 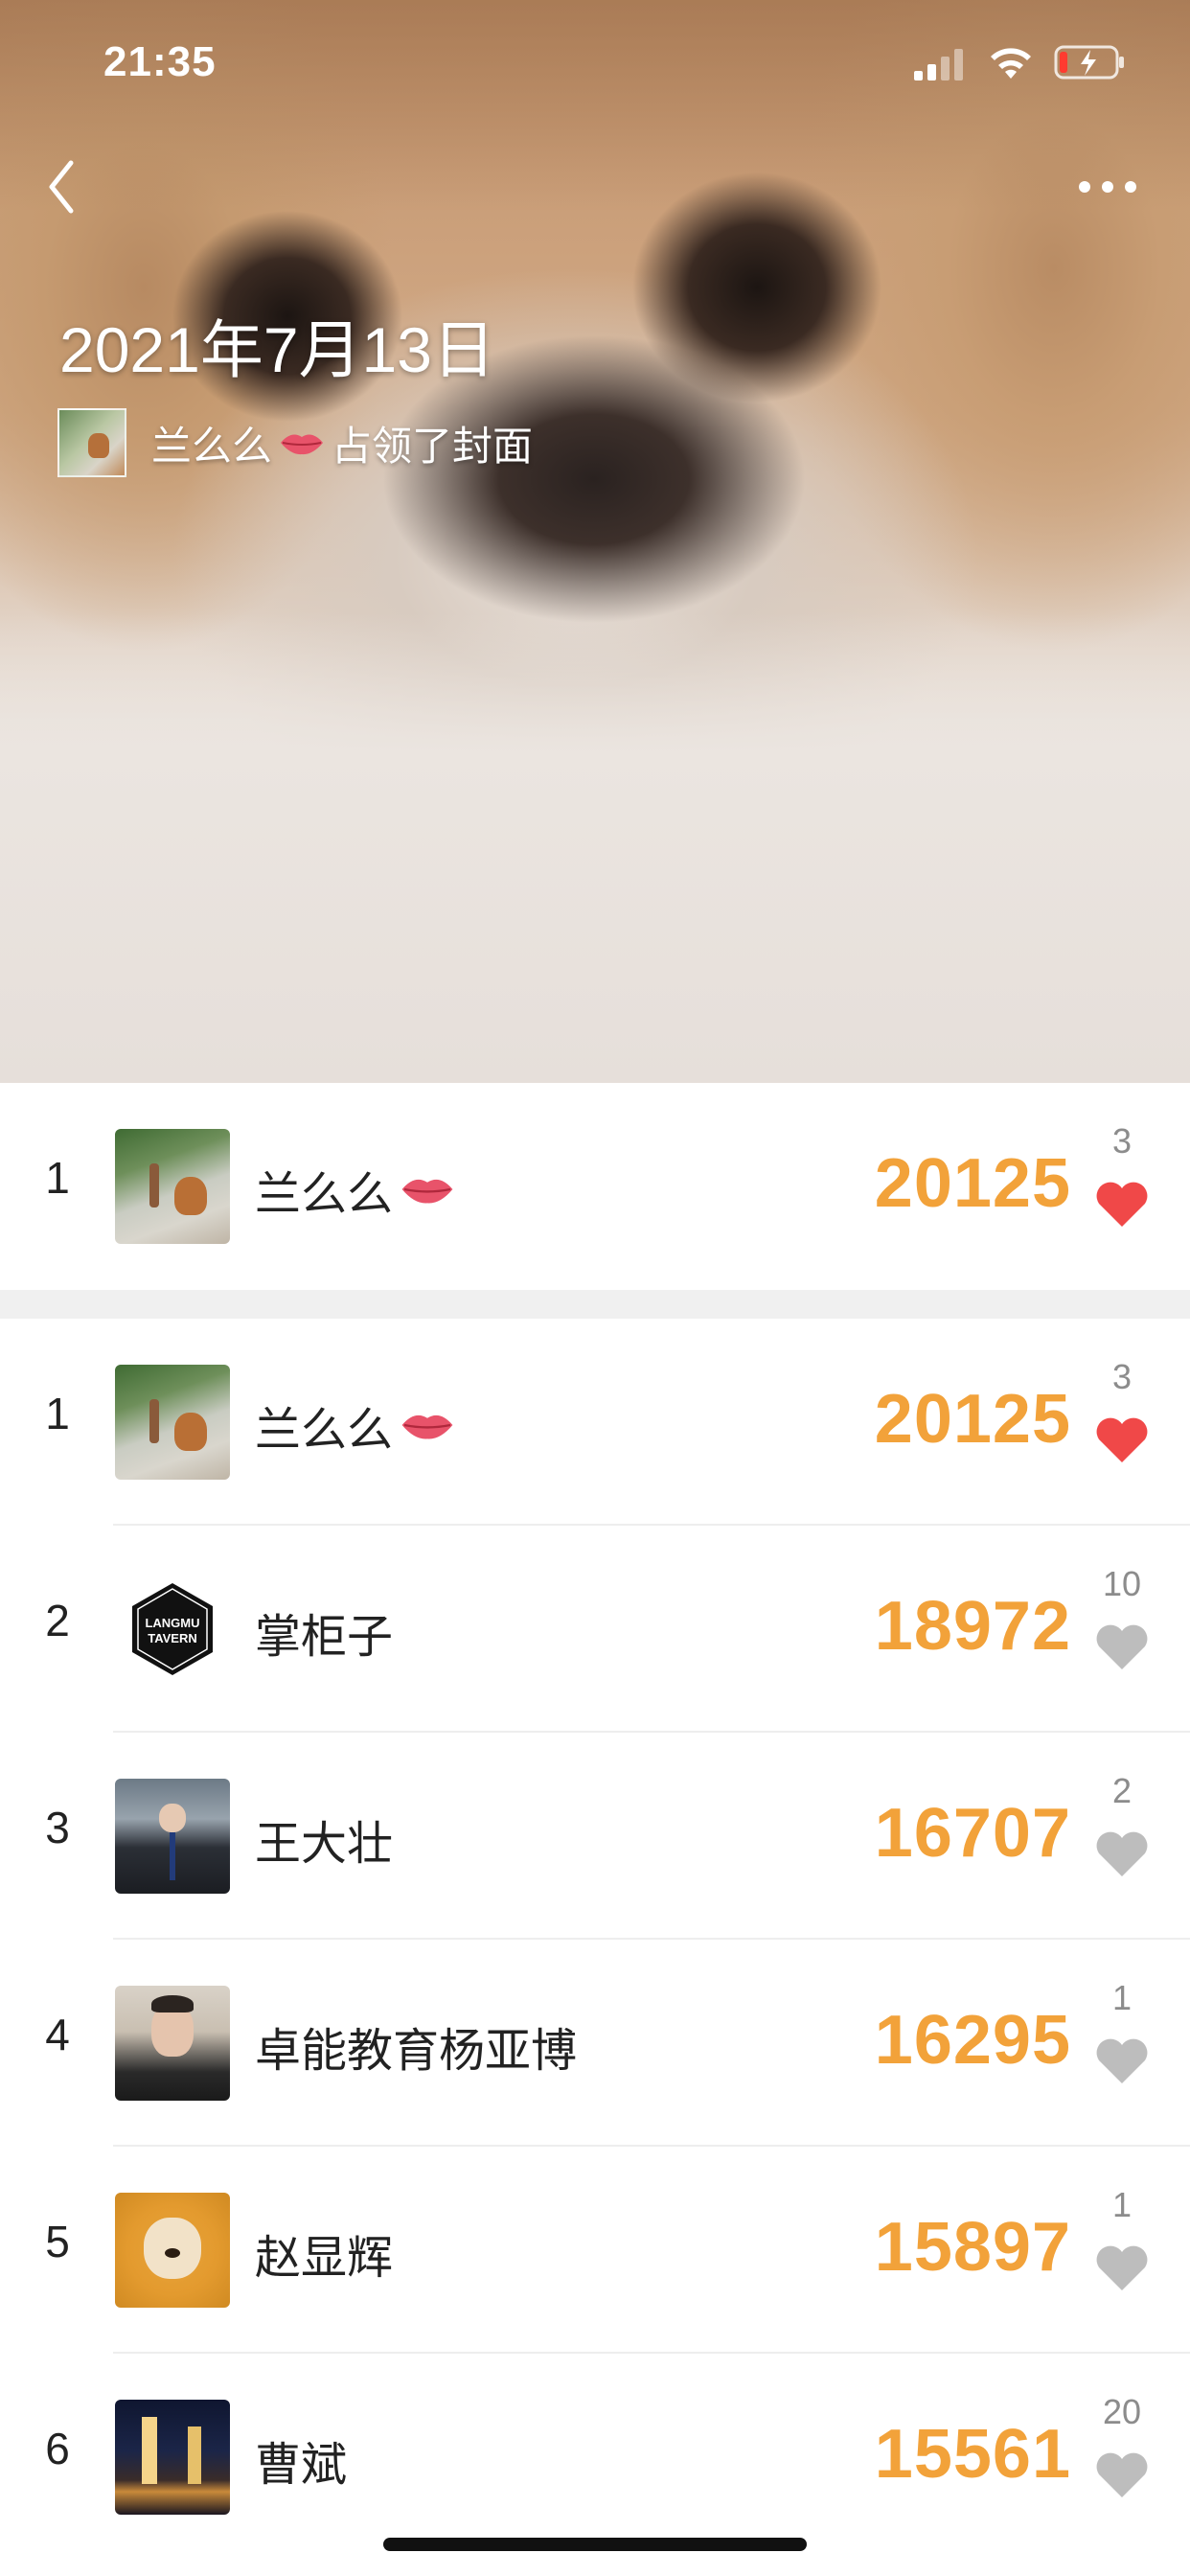 What do you see at coordinates (1011, 63) in the screenshot?
I see `wifi-icon` at bounding box center [1011, 63].